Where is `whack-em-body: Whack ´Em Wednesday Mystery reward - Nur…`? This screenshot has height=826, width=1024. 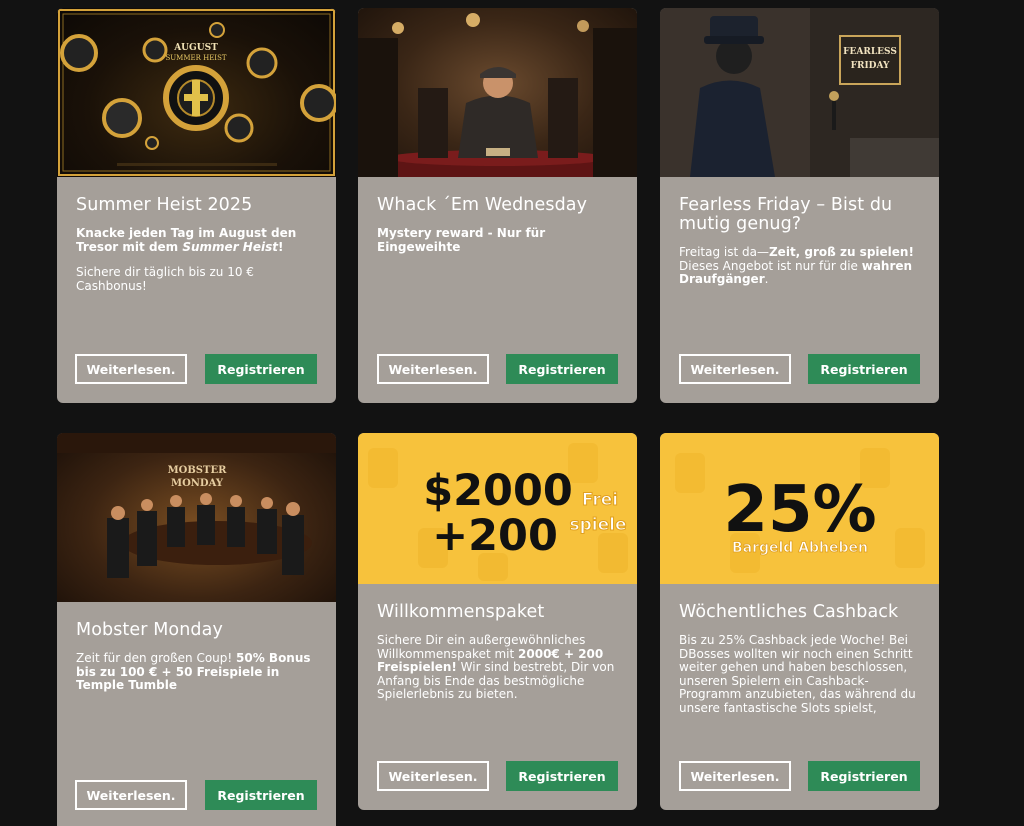 whack-em-body: Whack ´Em Wednesday Mystery reward - Nur… is located at coordinates (497, 225).